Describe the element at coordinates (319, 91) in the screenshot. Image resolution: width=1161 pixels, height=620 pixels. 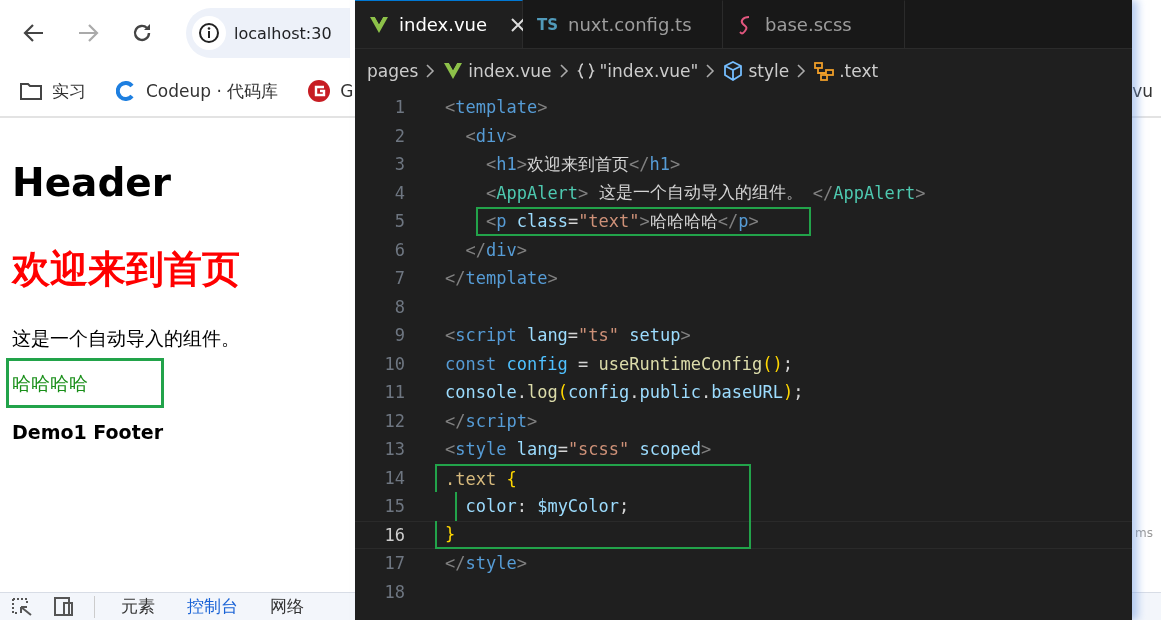
I see `g-logo-icon` at that location.